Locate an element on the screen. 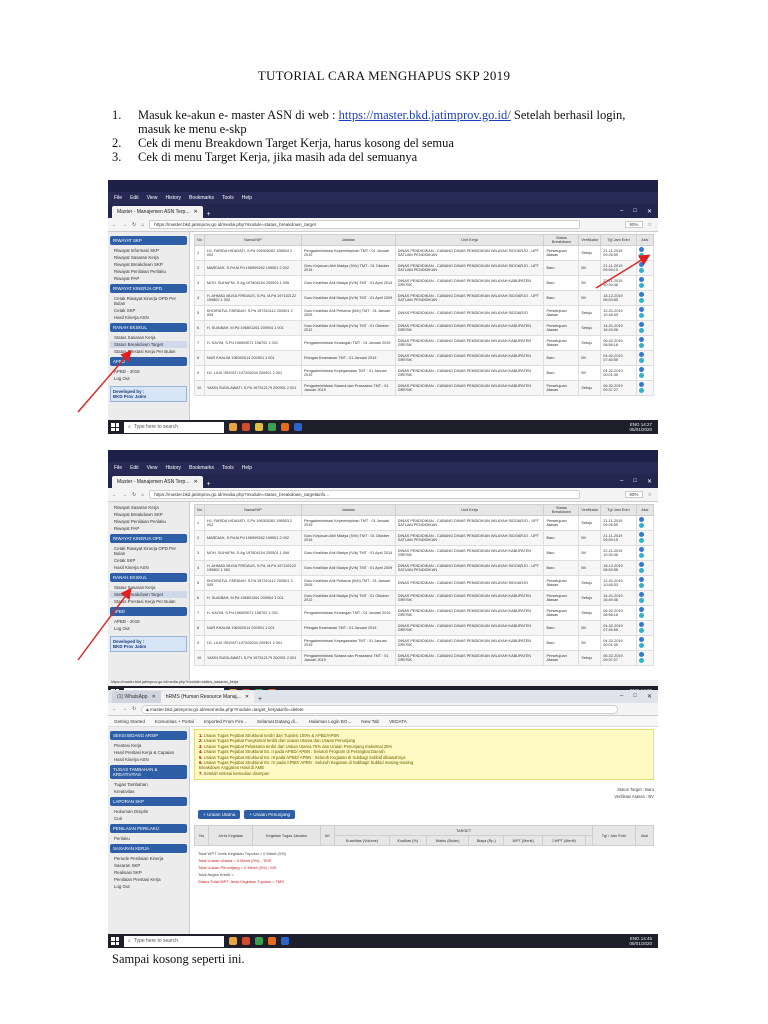 This screenshot has height=1024, width=768. home-icon: ⌂ is located at coordinates (142, 495).